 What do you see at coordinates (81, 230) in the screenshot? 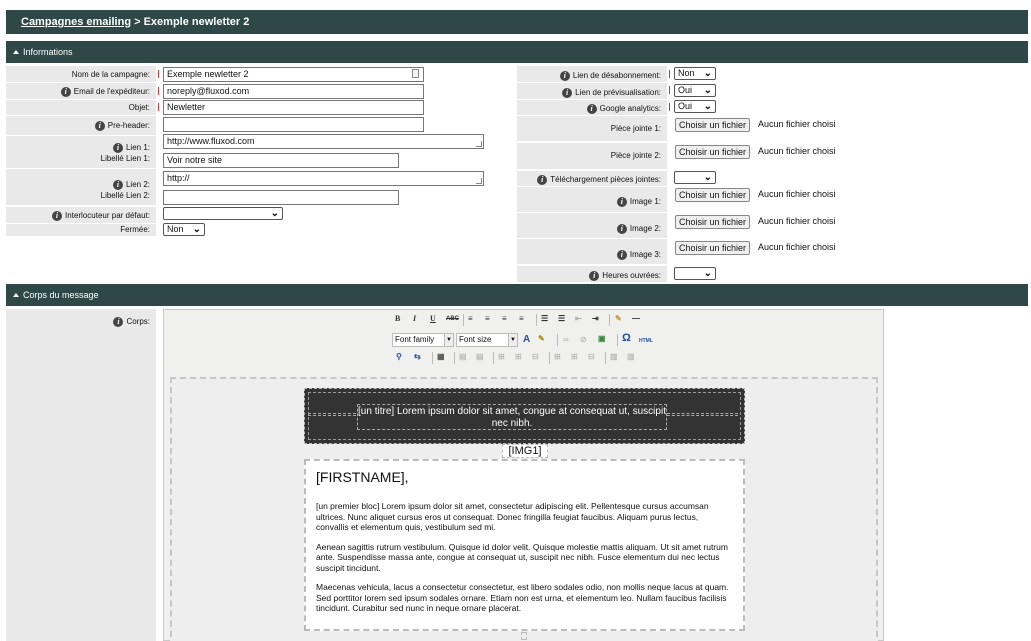
I see `label-closed: Fermée:` at bounding box center [81, 230].